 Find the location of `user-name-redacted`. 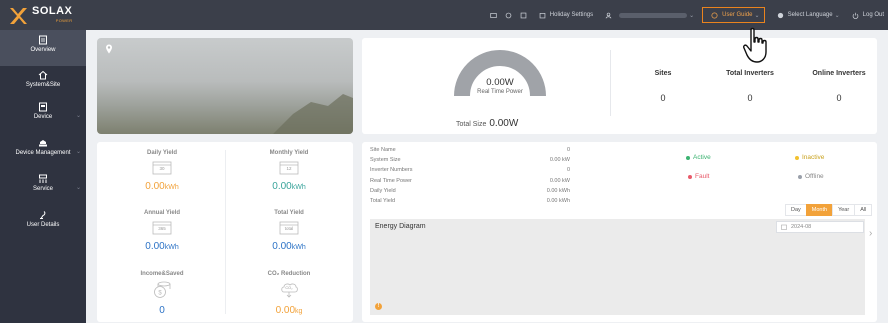

user-name-redacted is located at coordinates (653, 15).